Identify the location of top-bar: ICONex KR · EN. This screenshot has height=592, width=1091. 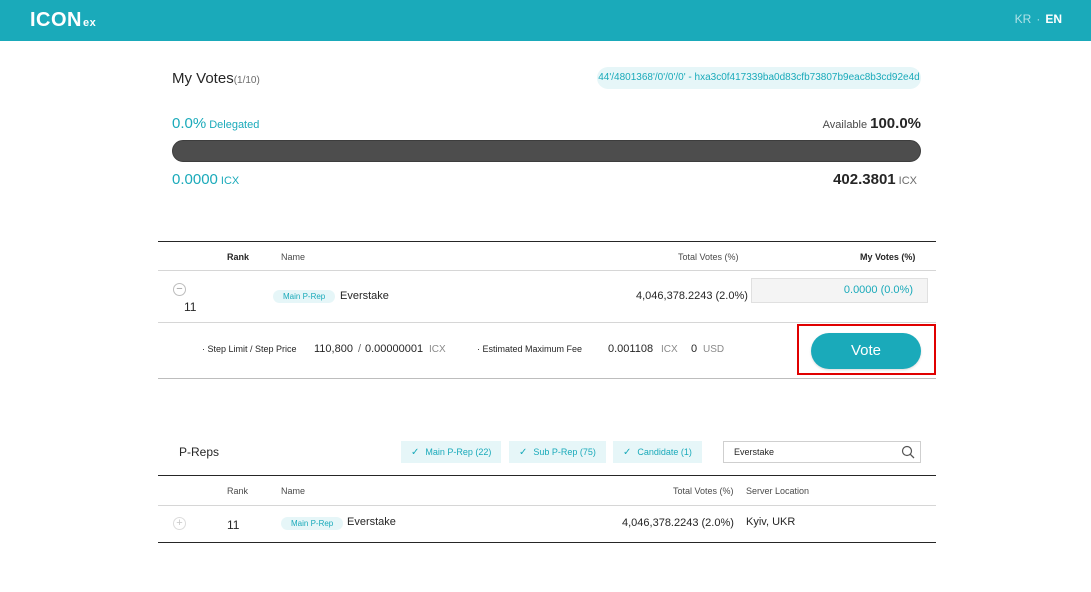
(545, 20).